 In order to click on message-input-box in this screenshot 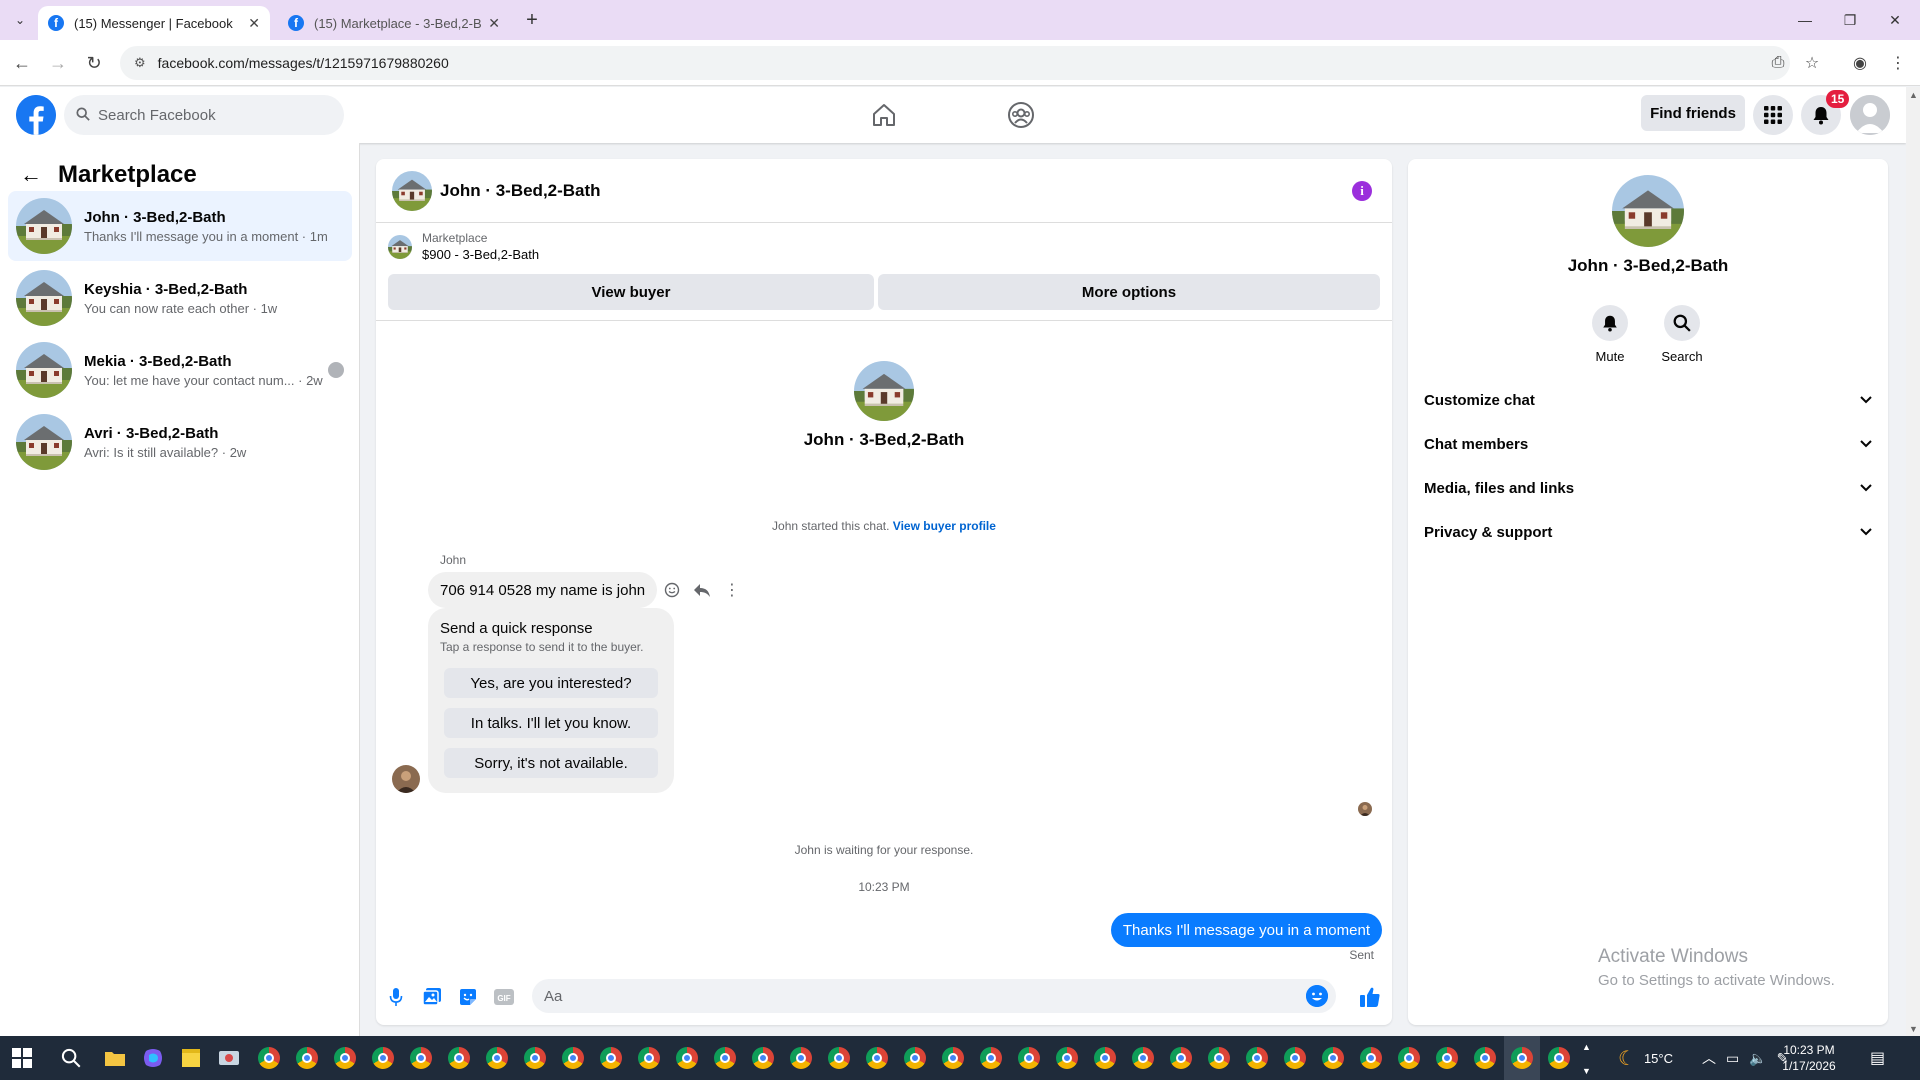, I will do `click(934, 996)`.